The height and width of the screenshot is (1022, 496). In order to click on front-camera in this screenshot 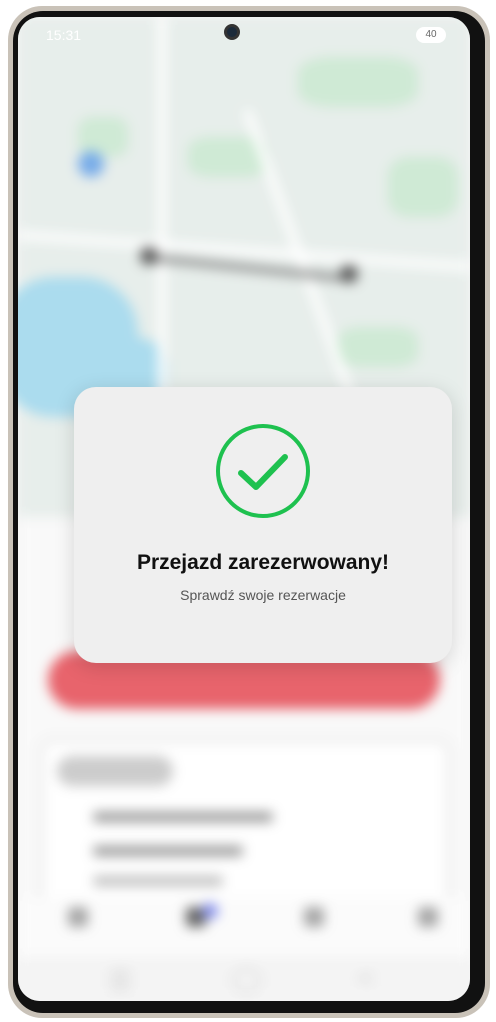, I will do `click(232, 32)`.